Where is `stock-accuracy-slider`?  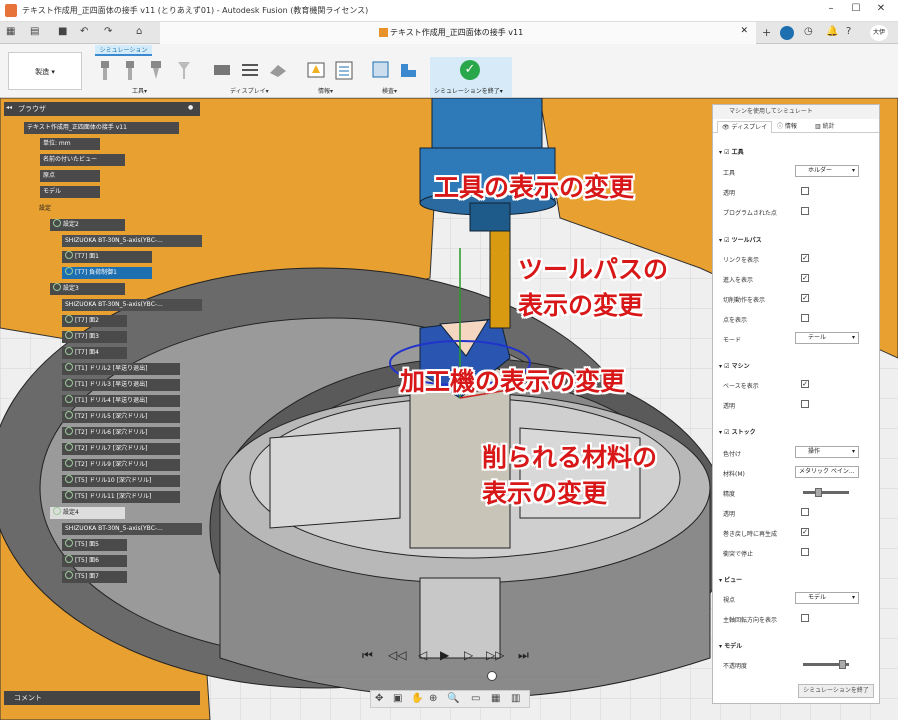
stock-accuracy-slider is located at coordinates (826, 492).